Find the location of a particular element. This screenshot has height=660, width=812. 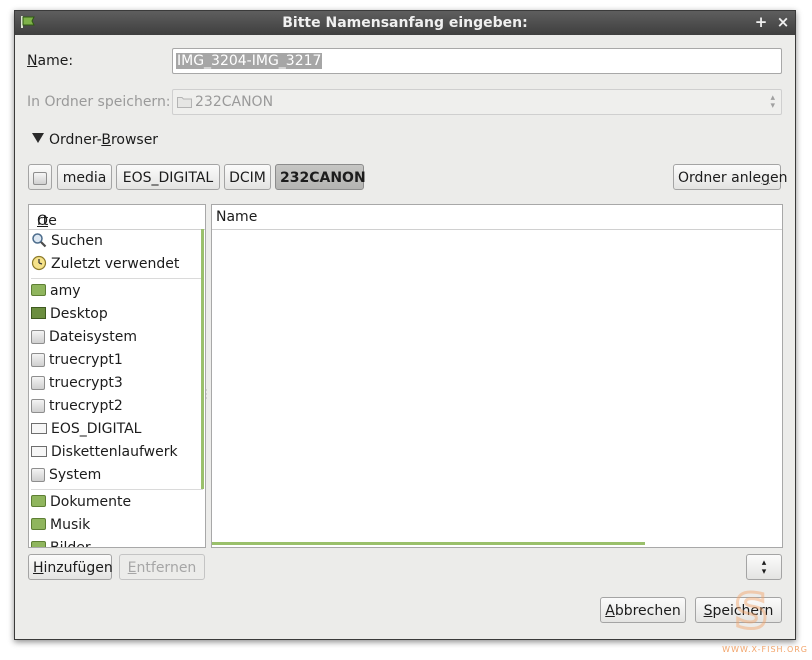

svg-text: S is located at coordinates (751, 612).